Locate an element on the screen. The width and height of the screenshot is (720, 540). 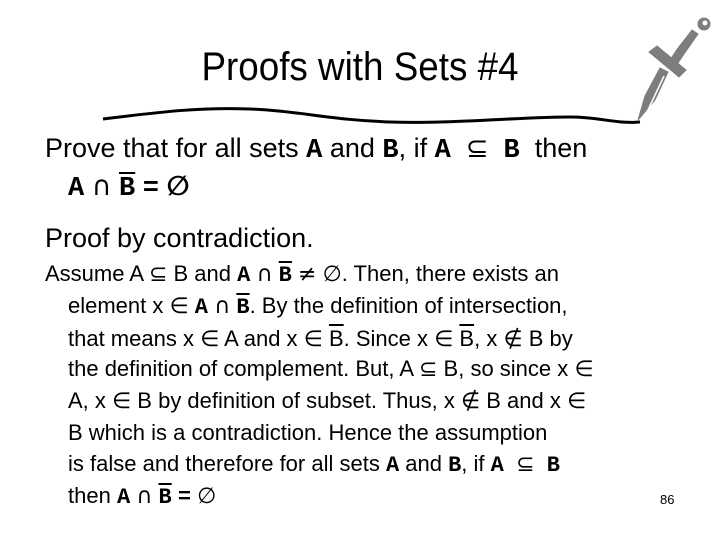
text: B and is located at coordinates (202, 273).